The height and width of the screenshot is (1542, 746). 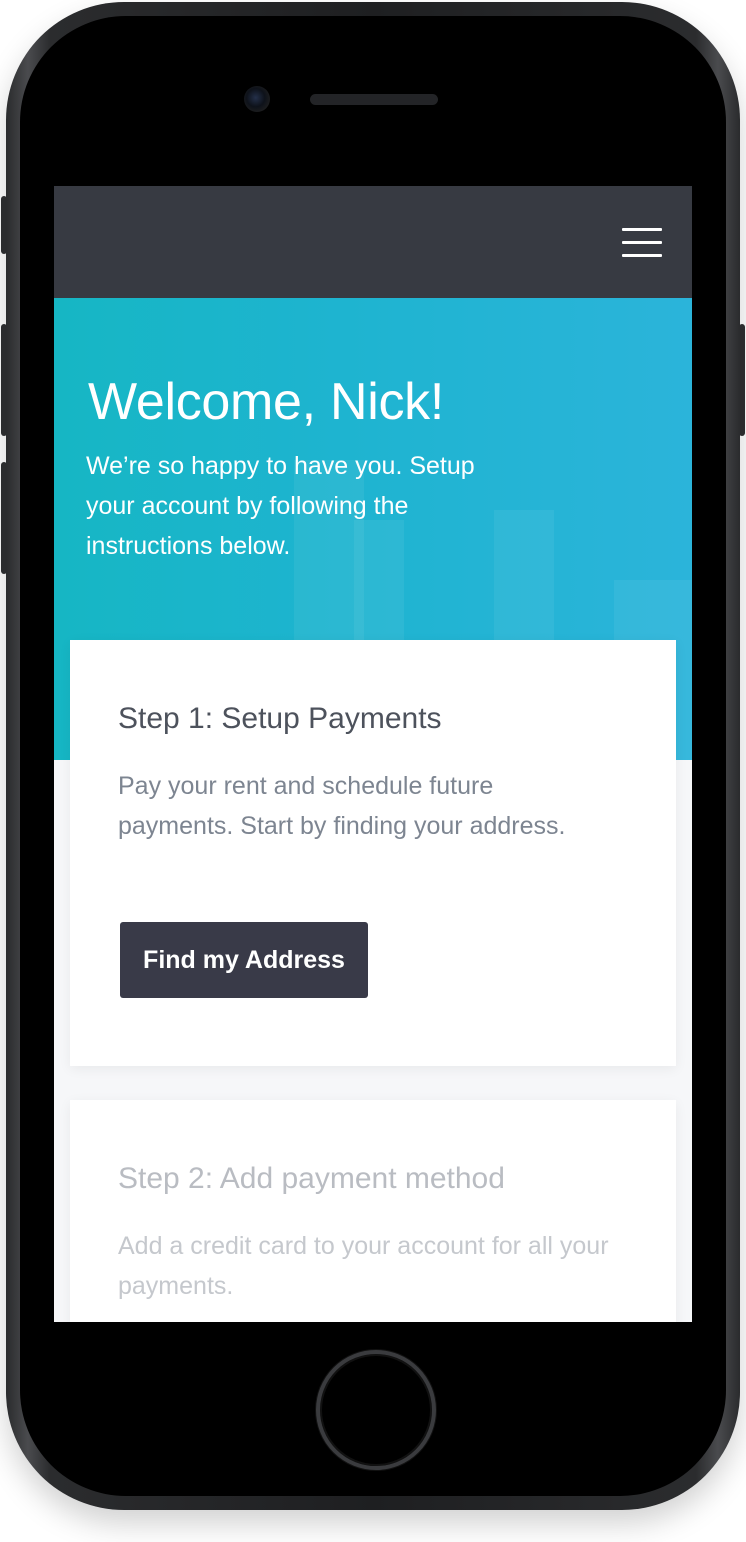 What do you see at coordinates (4, 225) in the screenshot?
I see `silent-switch` at bounding box center [4, 225].